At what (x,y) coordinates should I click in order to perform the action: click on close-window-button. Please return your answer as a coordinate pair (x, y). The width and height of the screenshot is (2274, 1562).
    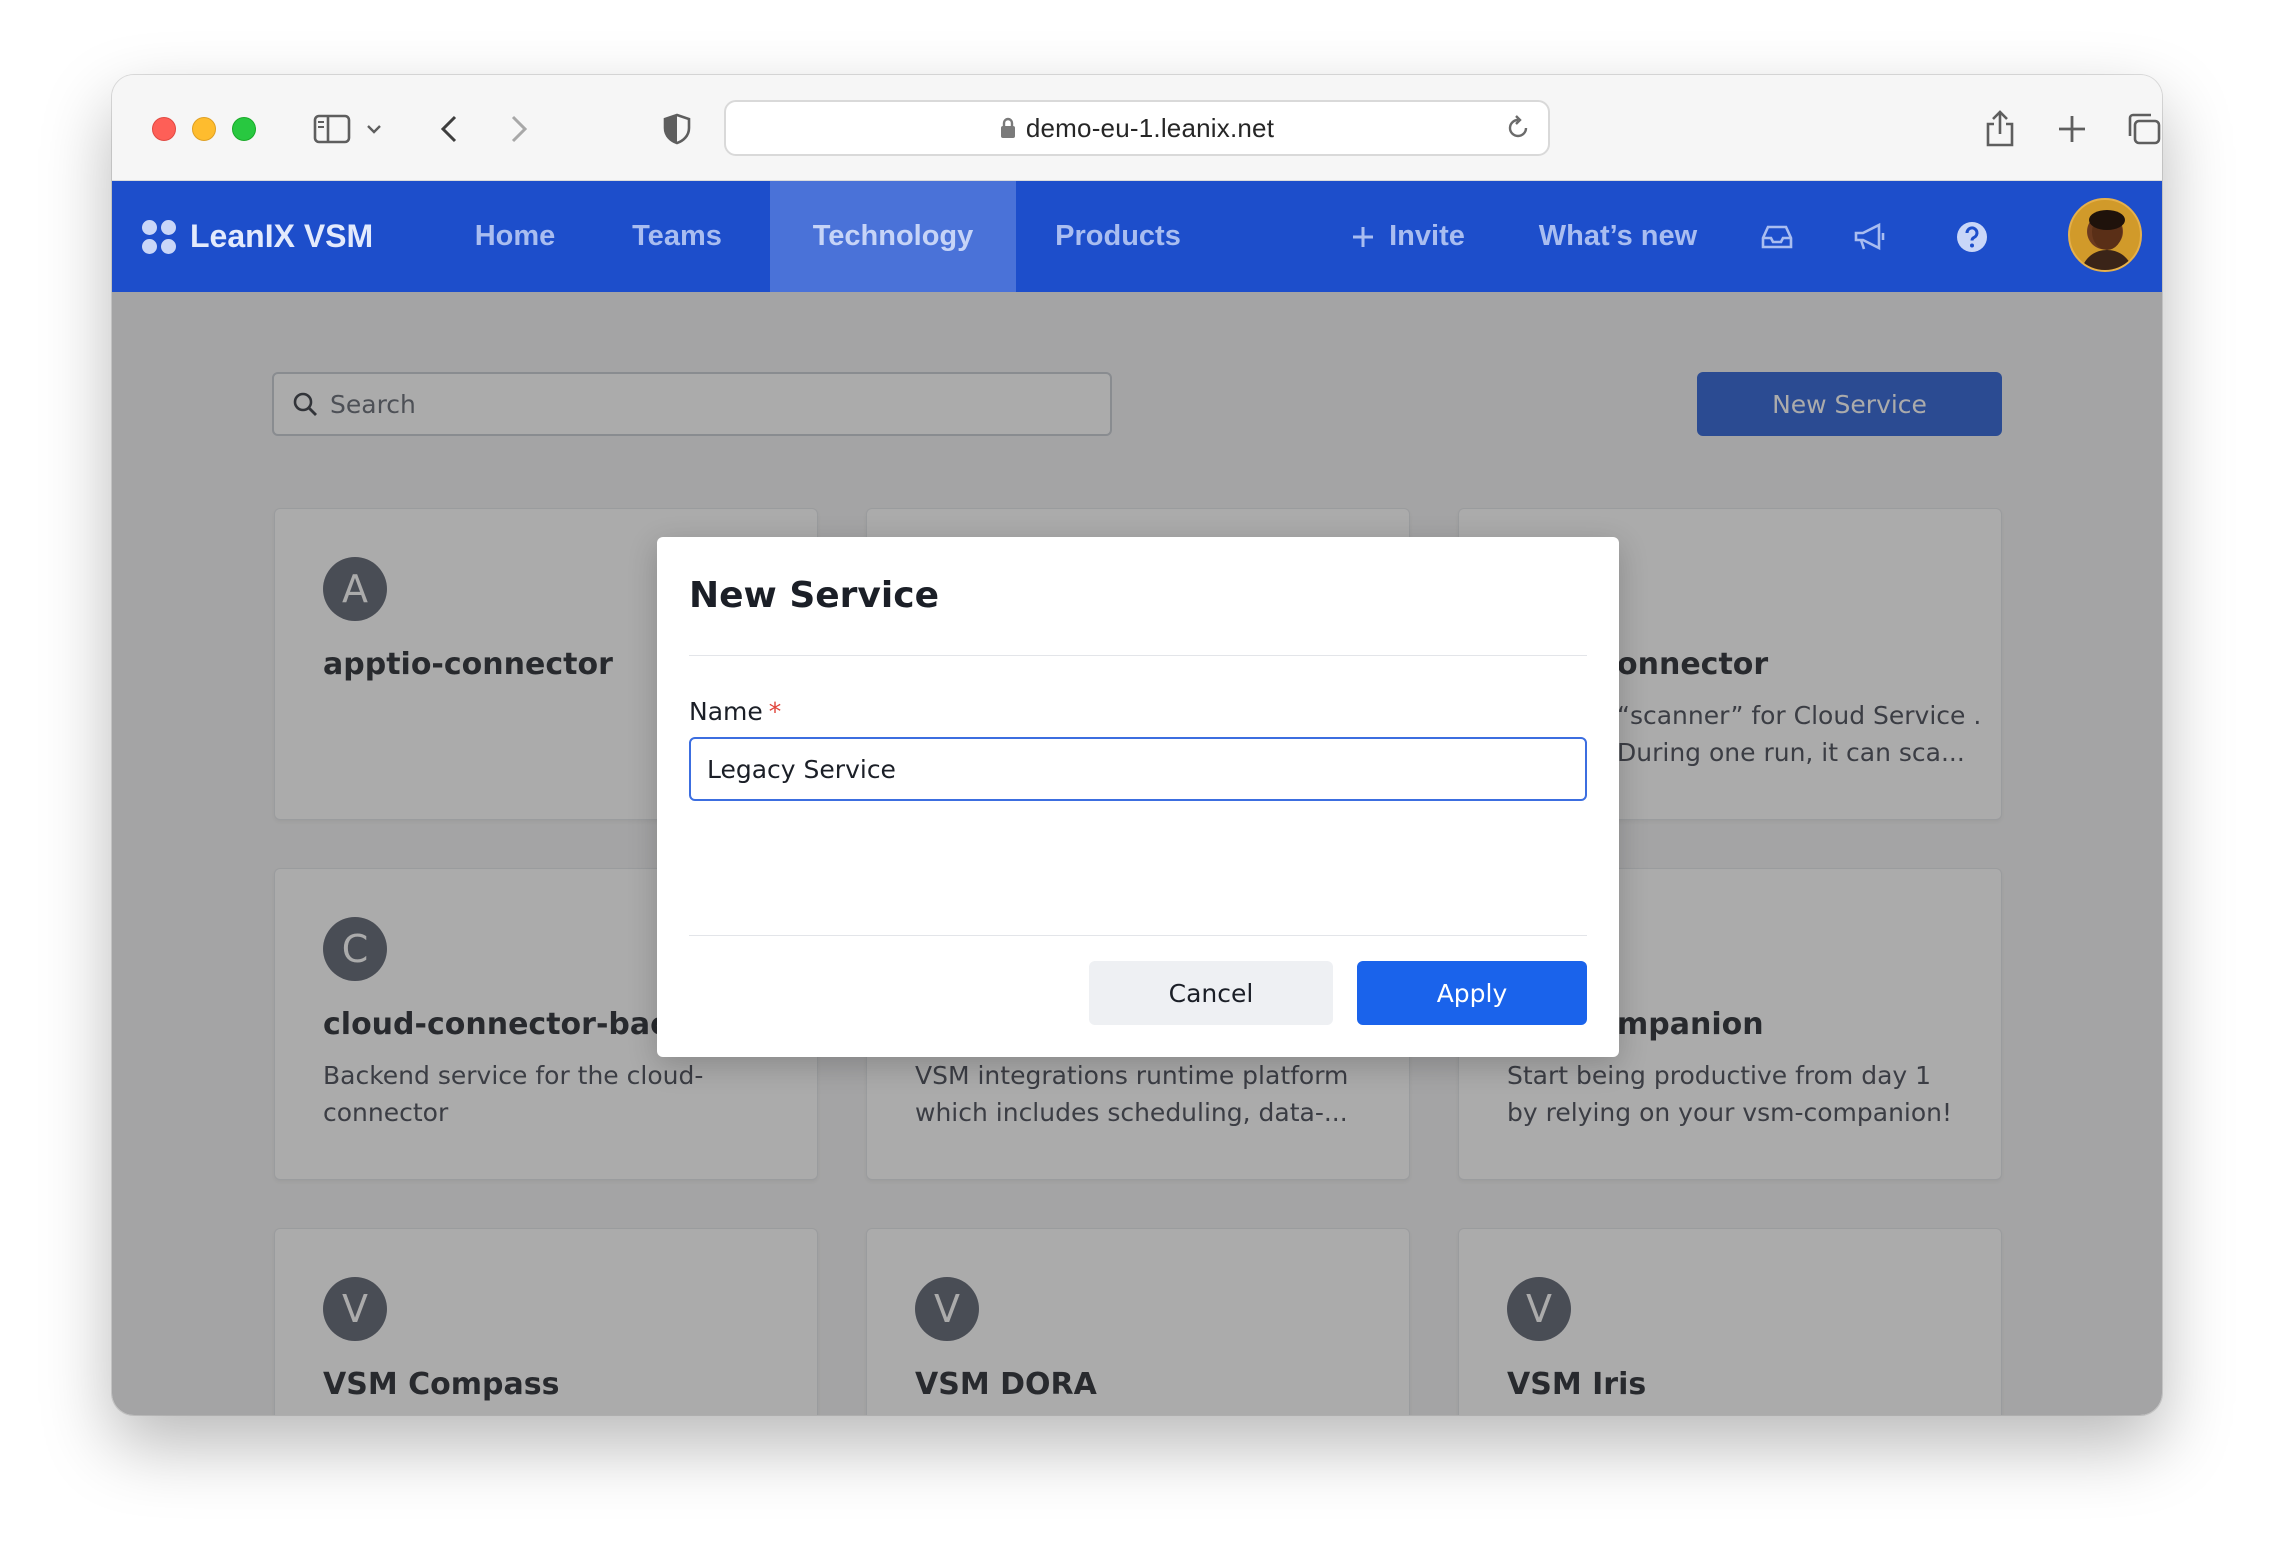
    Looking at the image, I should click on (164, 129).